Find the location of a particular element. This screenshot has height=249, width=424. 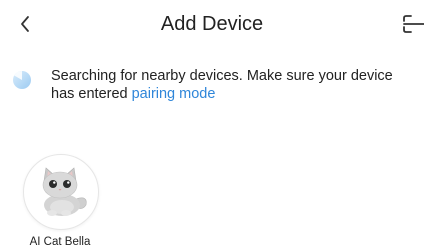

pairing-mode-link: pairing mode is located at coordinates (174, 94).